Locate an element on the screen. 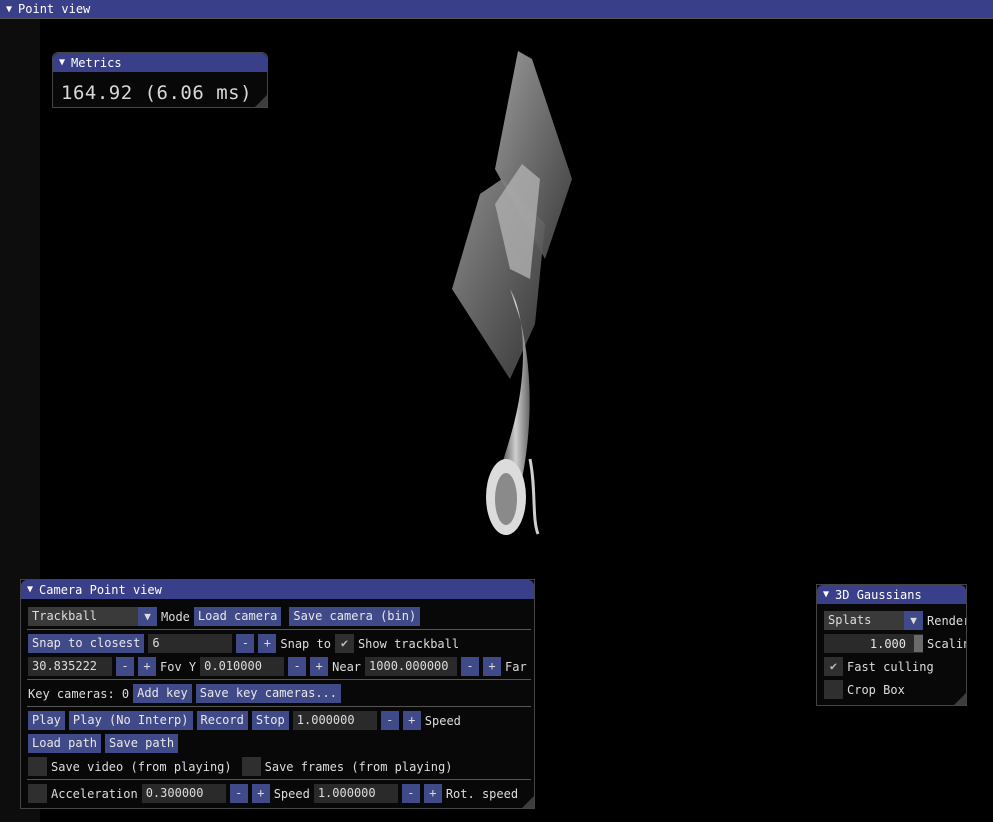 The height and width of the screenshot is (822, 993). play-speed-input: 1.000000 is located at coordinates (334, 720).